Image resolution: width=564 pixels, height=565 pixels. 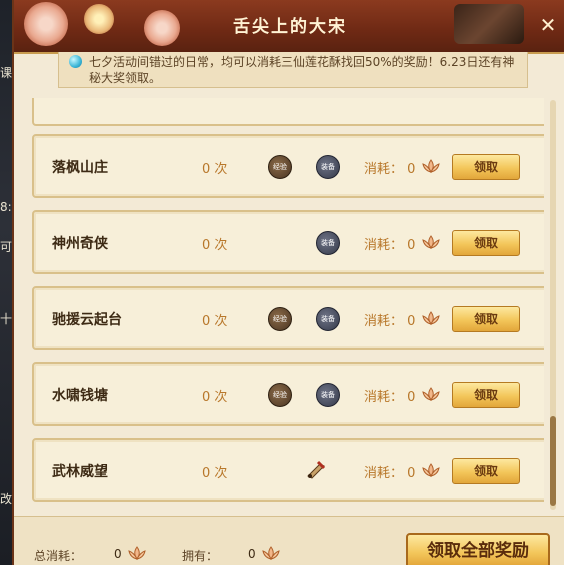 I want to click on list-item: 水啸钱塘 0 次 经验 装备 消耗： 0 领取, so click(x=288, y=394).